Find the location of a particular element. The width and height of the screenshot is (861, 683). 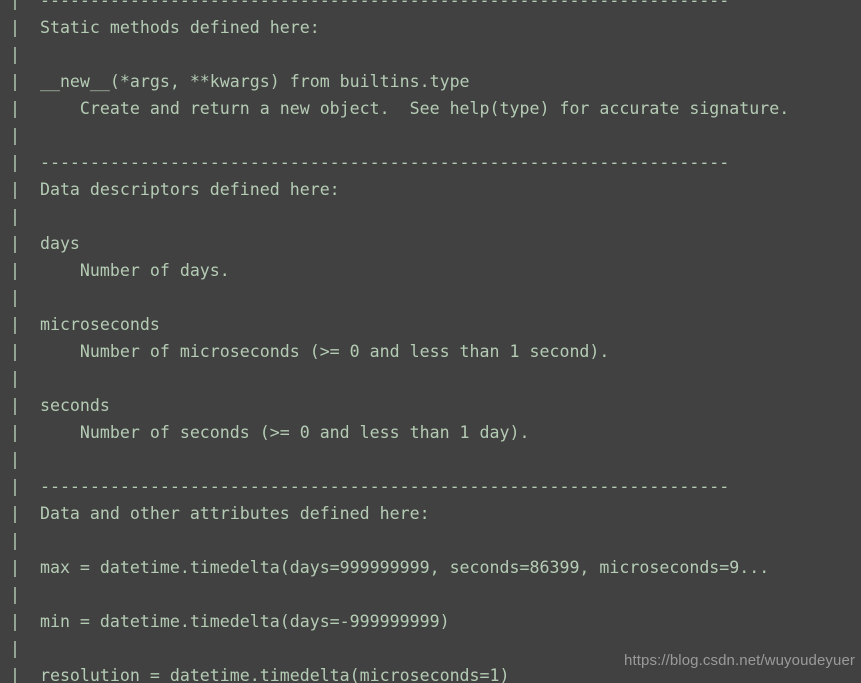

help-line: | Data descriptors defined here: is located at coordinates (170, 189).